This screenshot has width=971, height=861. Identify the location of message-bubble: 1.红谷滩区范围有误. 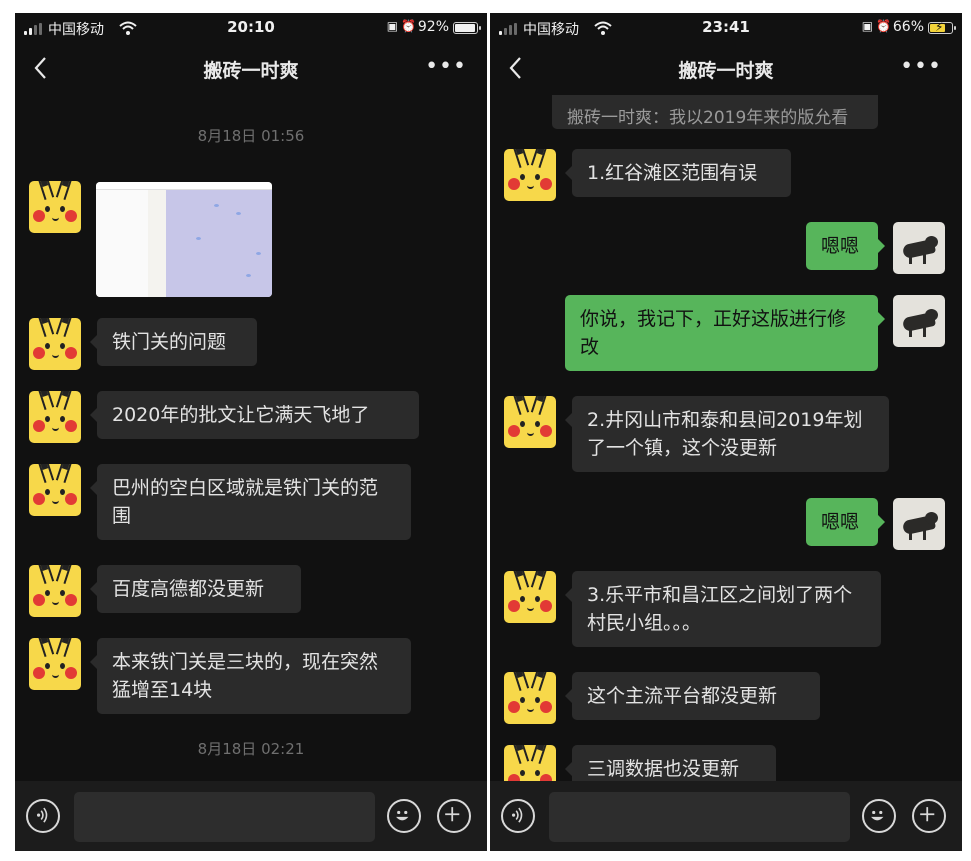
(678, 173).